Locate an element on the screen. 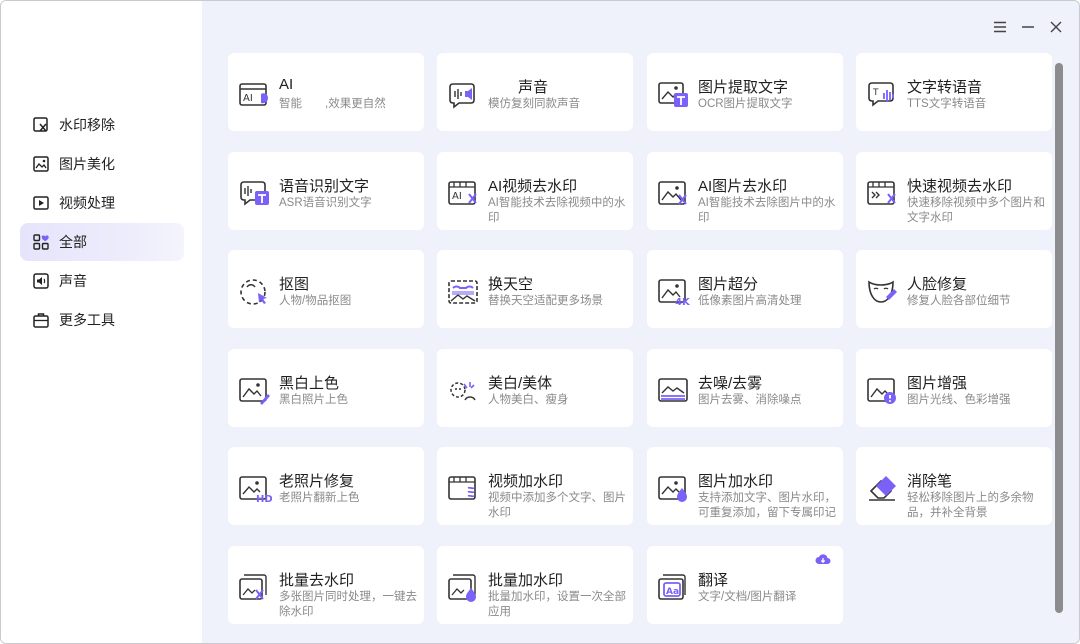 This screenshot has width=1080, height=644. ai-video-watermark-icon: AI is located at coordinates (464, 194).